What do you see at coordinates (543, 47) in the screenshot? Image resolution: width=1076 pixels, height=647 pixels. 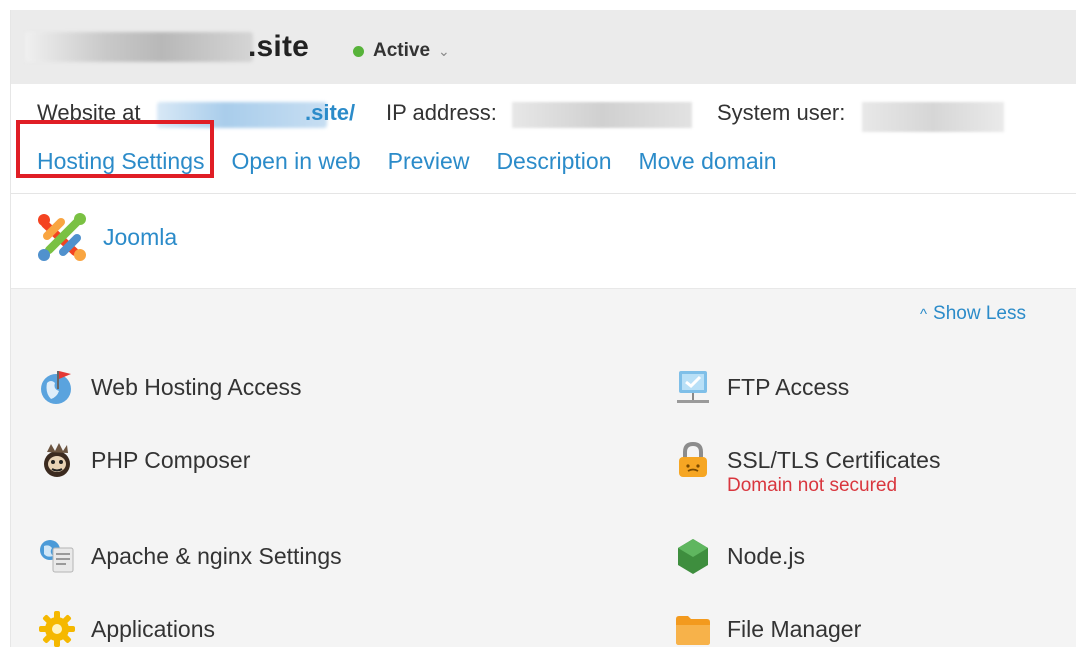 I see `domain-header: .site Active ⌄` at bounding box center [543, 47].